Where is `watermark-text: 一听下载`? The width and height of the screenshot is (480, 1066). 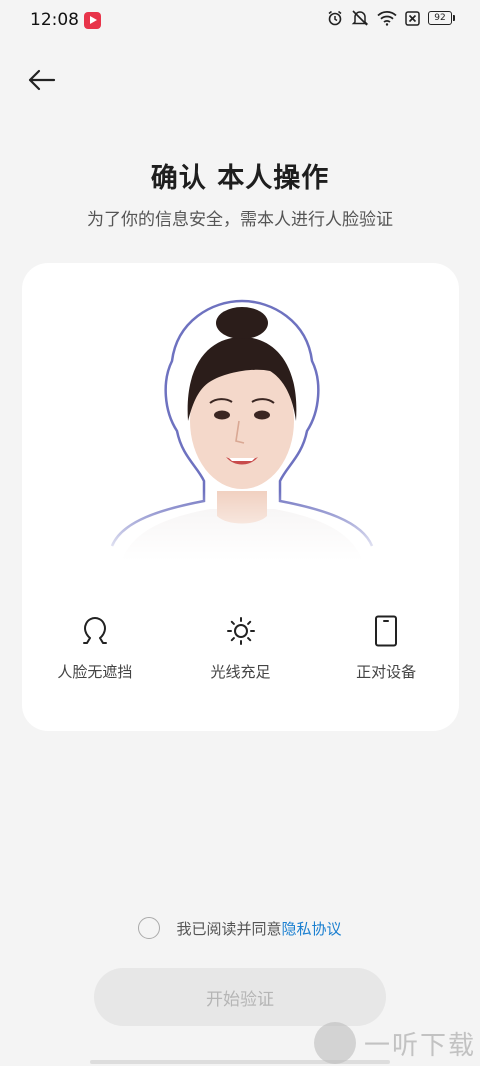 watermark-text: 一听下载 is located at coordinates (419, 1045).